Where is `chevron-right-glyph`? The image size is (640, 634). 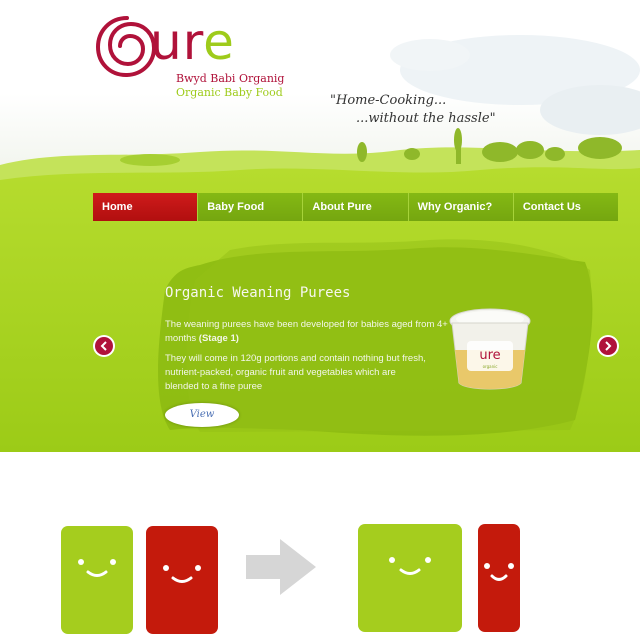
chevron-right-glyph is located at coordinates (608, 346).